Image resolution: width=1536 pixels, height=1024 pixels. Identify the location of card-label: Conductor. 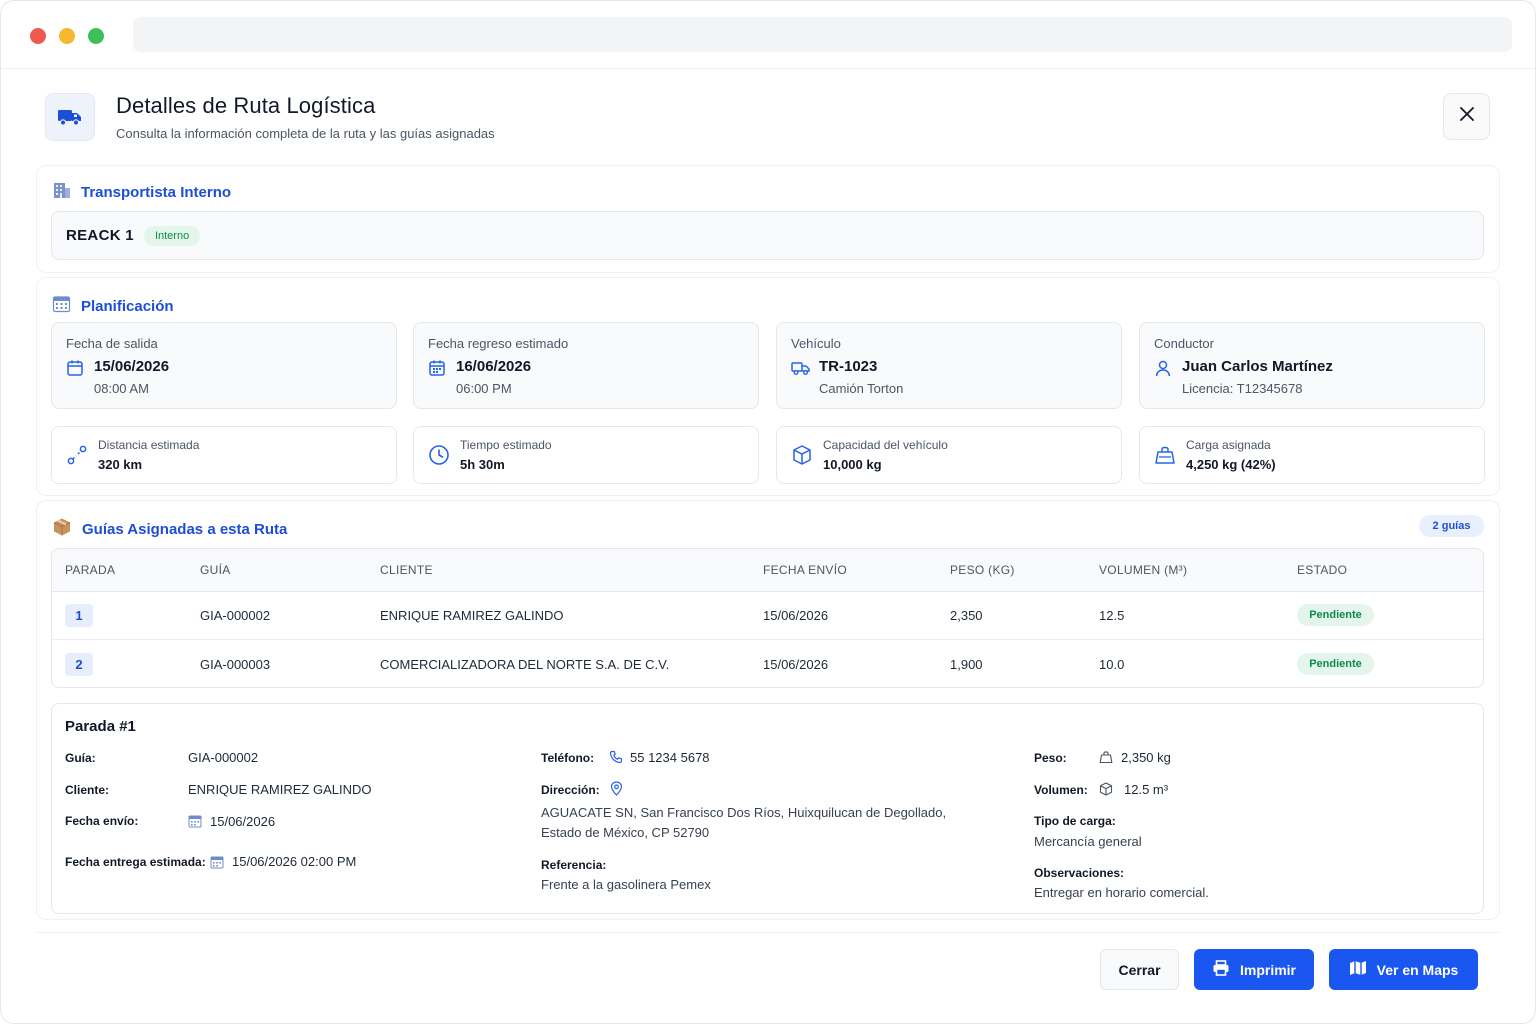
(1184, 343).